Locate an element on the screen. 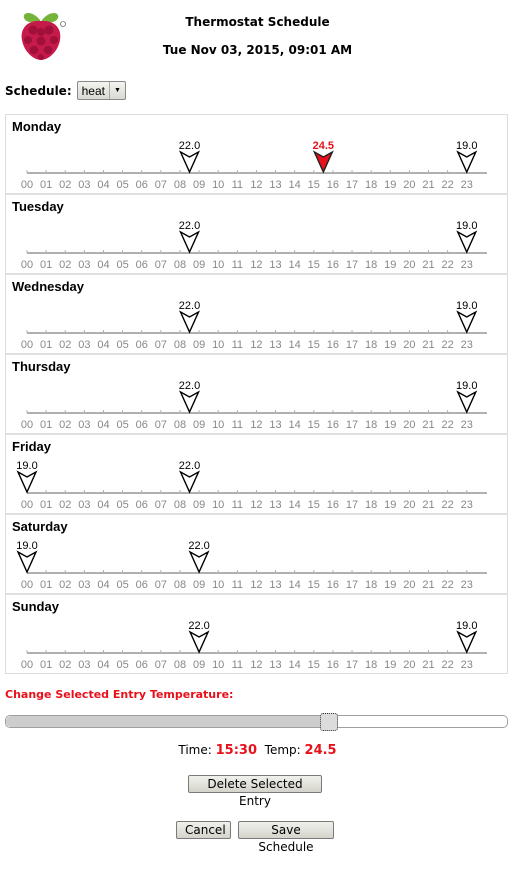 The width and height of the screenshot is (523, 870). marker-temp-label: 24.5 is located at coordinates (323, 146).